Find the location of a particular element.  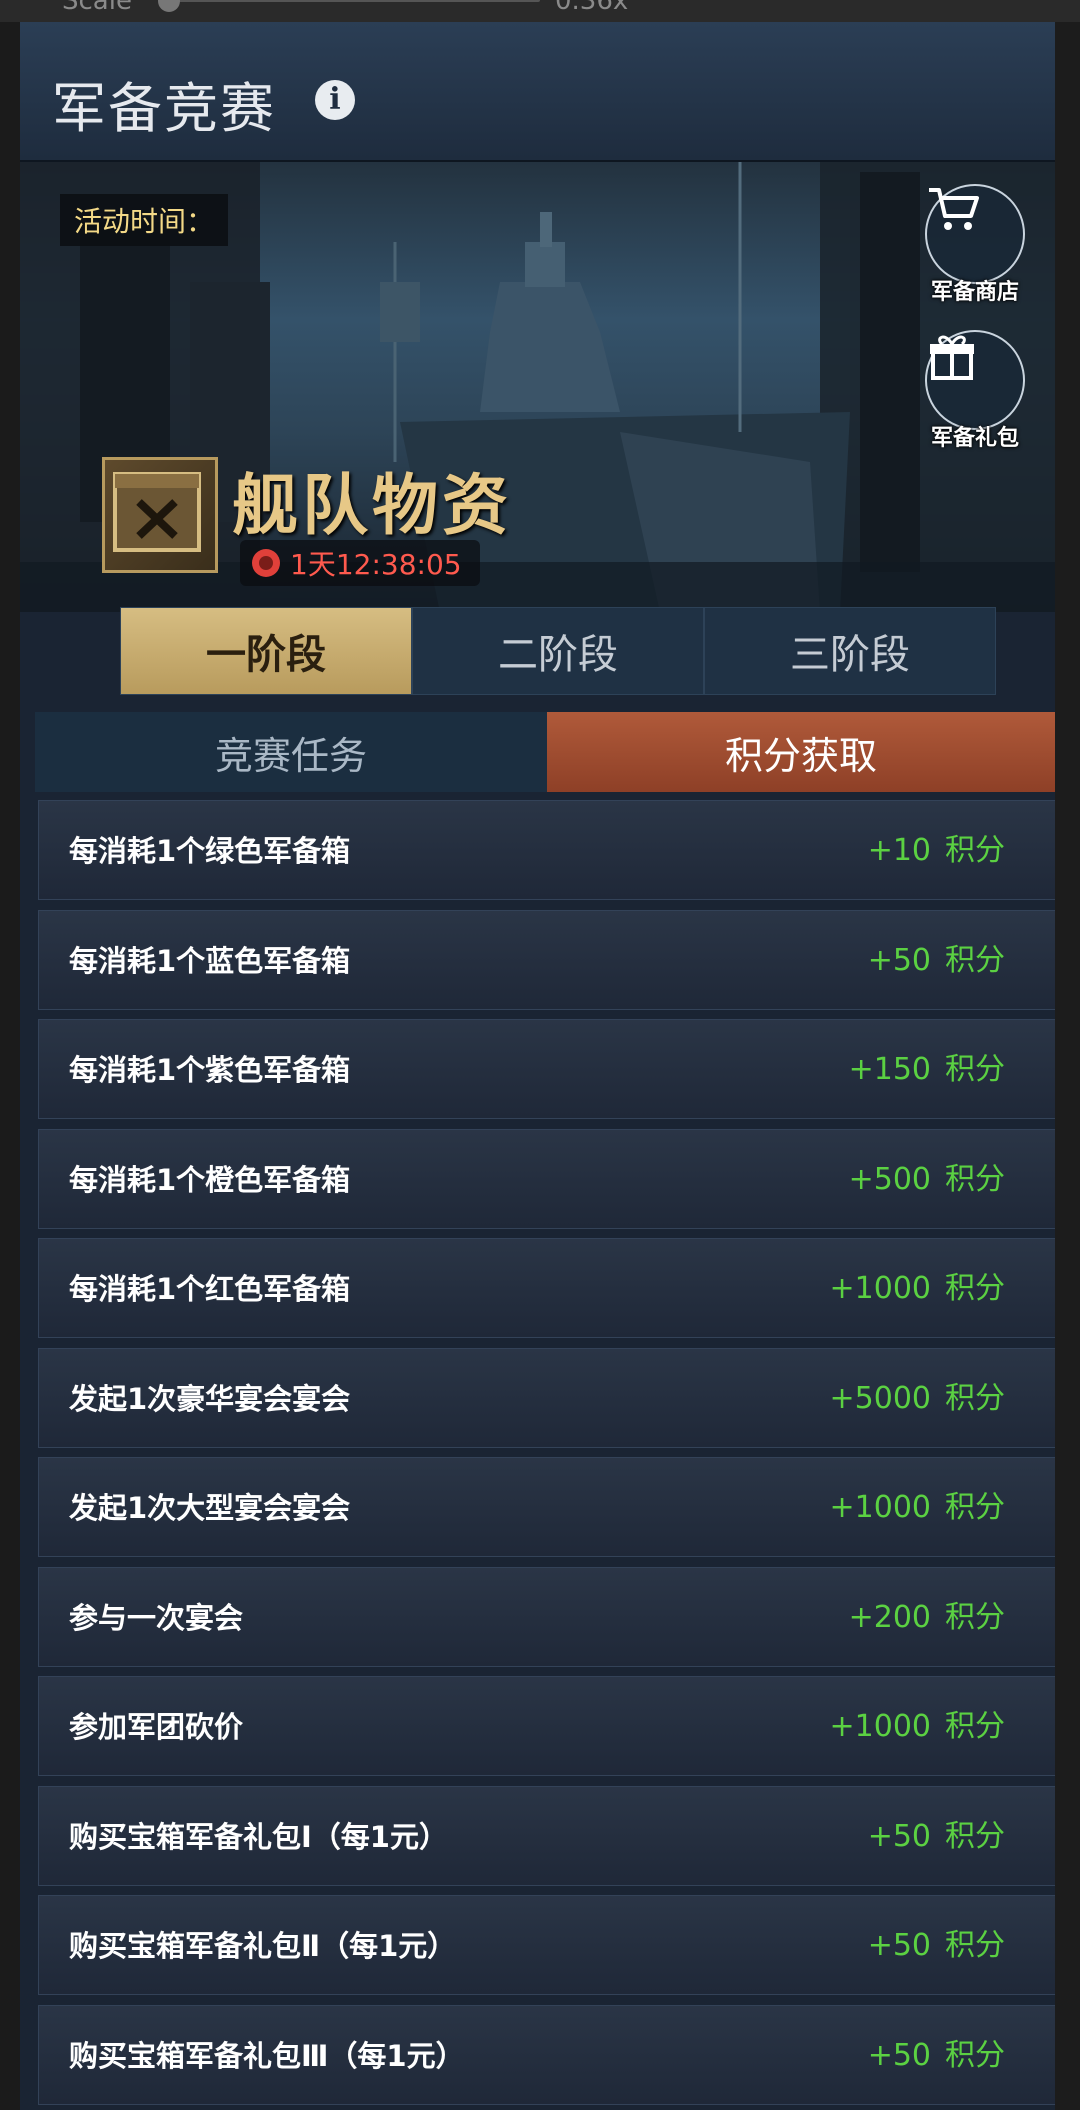

points-value: +10 is located at coordinates (899, 850).